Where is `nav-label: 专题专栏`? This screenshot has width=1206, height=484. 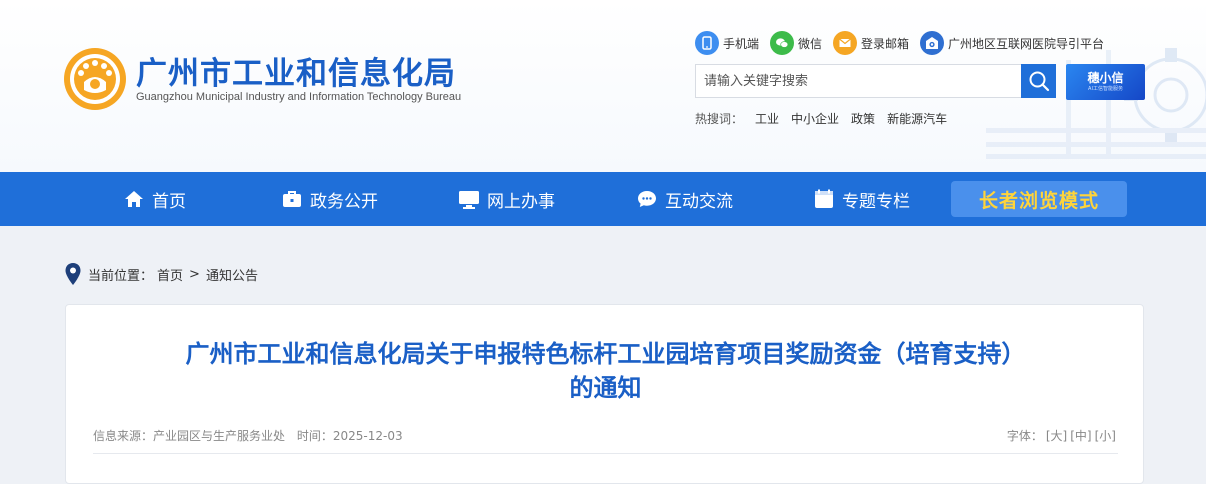
nav-label: 专题专栏 is located at coordinates (876, 201).